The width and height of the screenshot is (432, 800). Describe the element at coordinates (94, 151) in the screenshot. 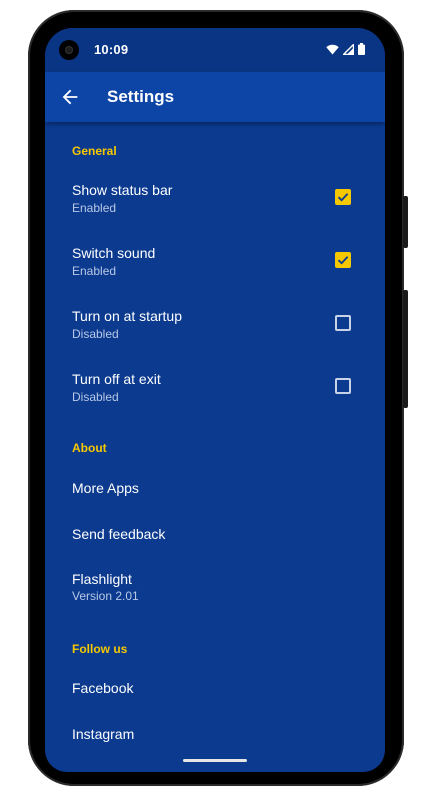

I see `section-header-general: General` at that location.